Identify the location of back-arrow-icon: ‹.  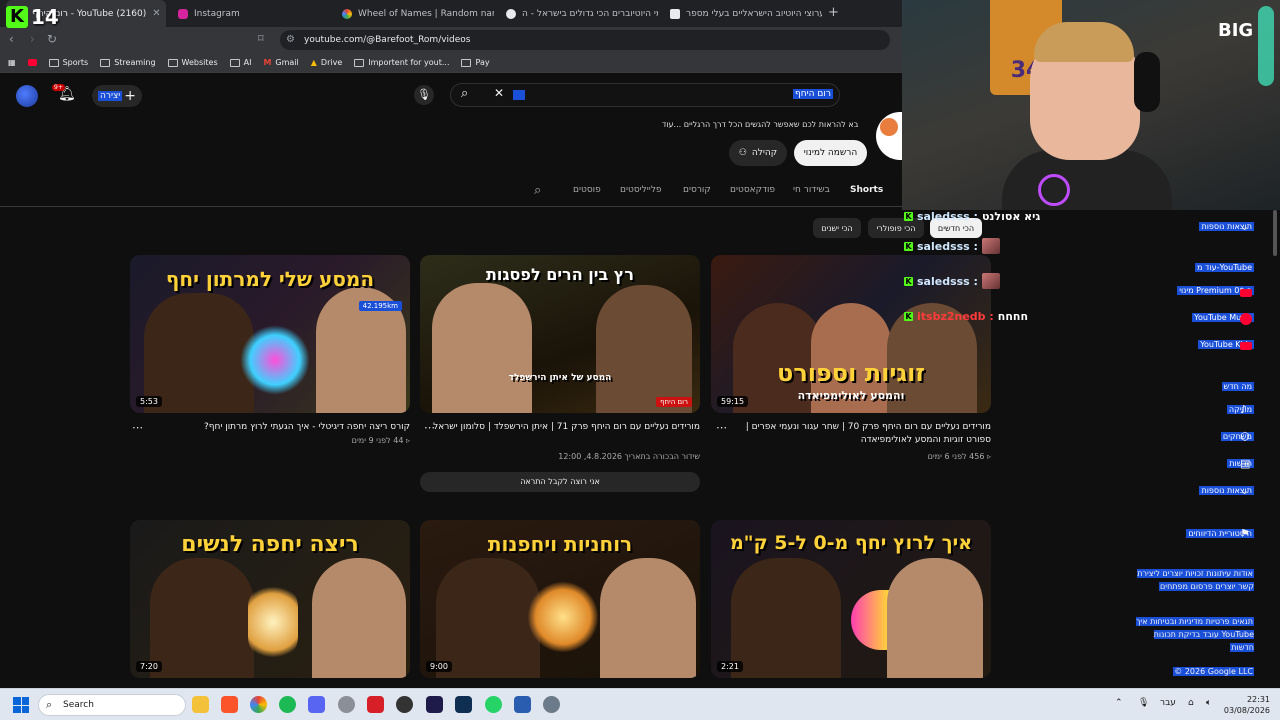
(11, 39).